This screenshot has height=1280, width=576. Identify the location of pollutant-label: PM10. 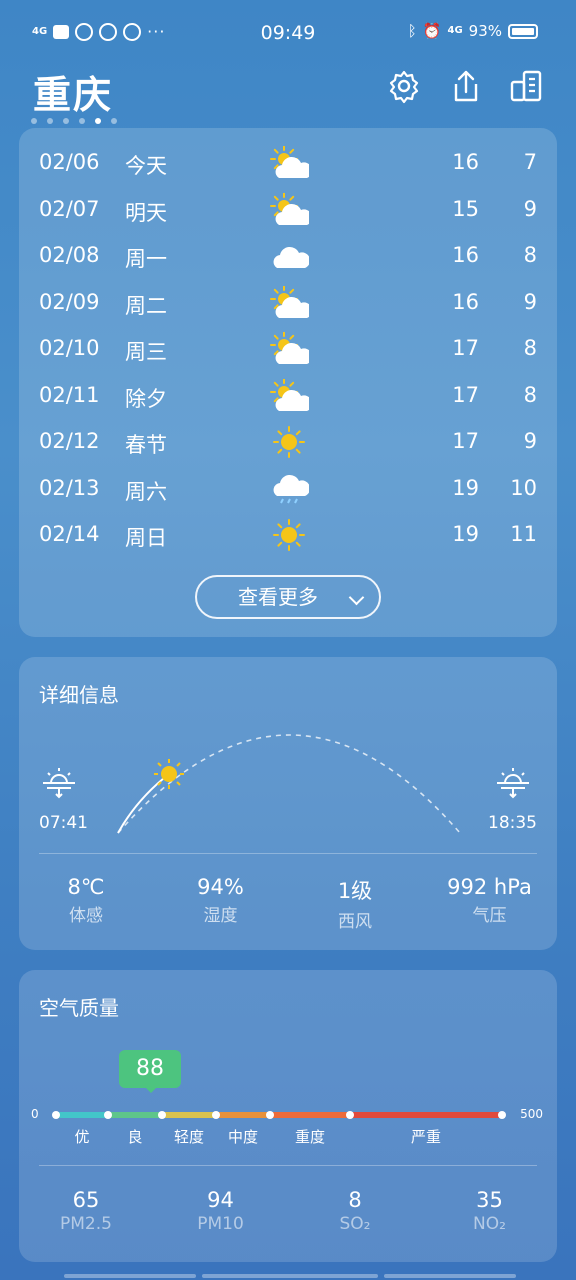
(220, 1224).